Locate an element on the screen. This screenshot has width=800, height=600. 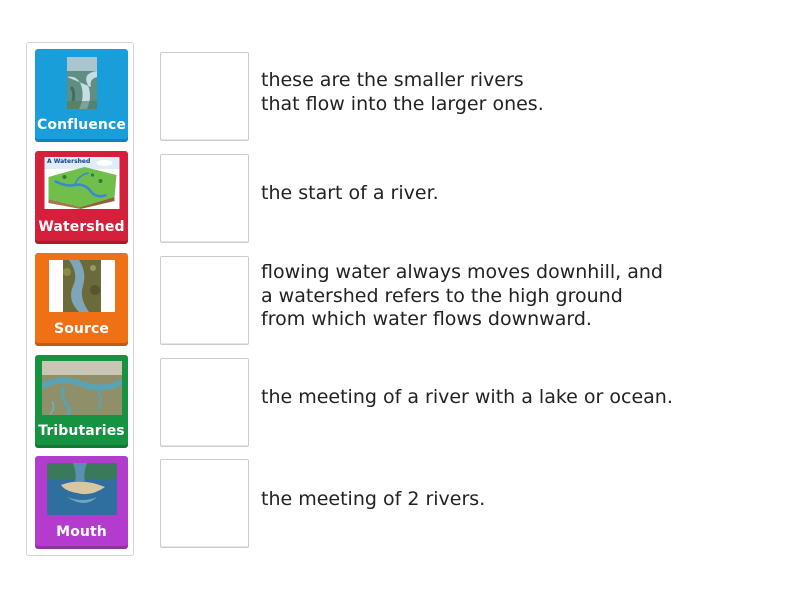
source-photo is located at coordinates (81, 286).